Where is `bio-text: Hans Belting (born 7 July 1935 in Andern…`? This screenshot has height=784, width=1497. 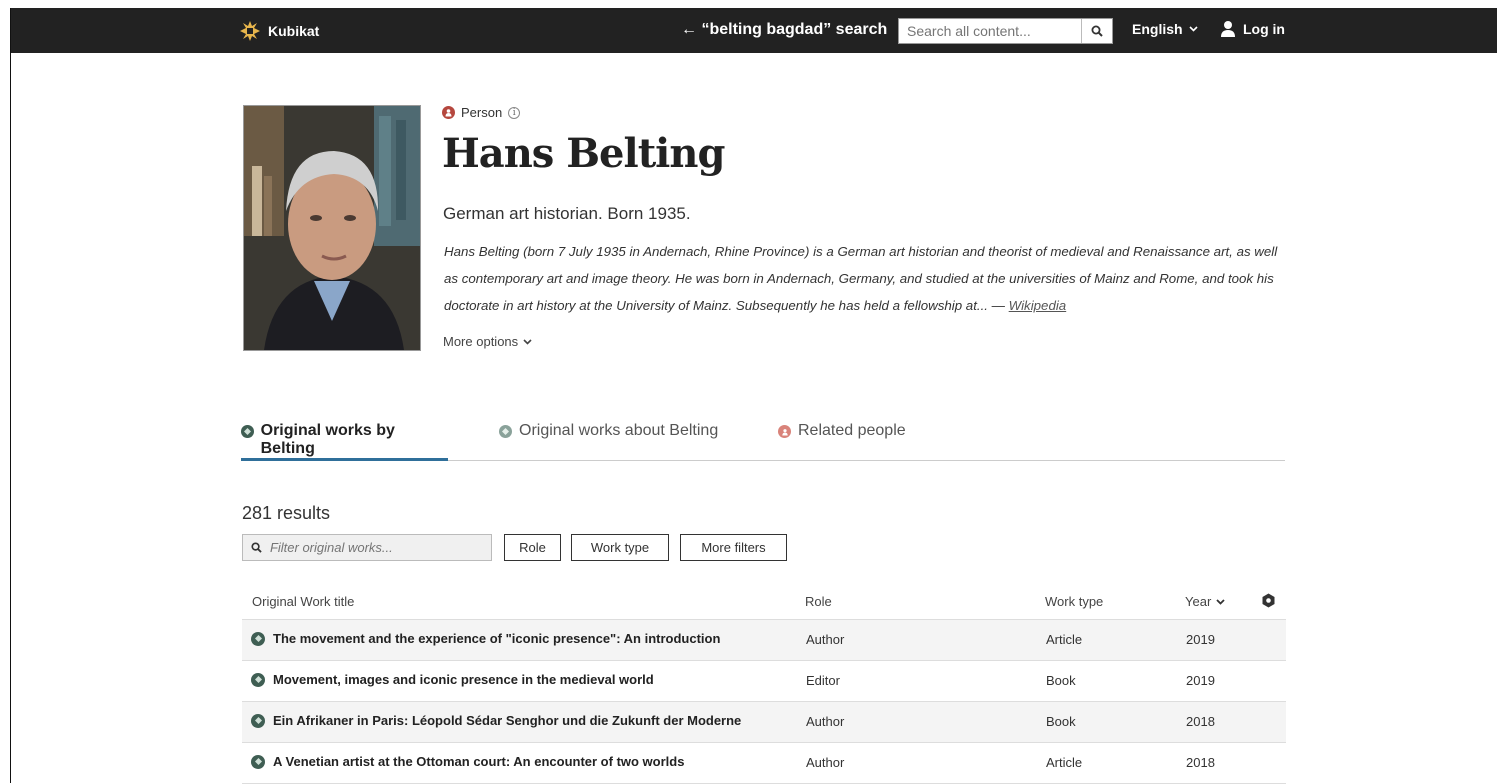
bio-text: Hans Belting (born 7 July 1935 in Andern… is located at coordinates (861, 278).